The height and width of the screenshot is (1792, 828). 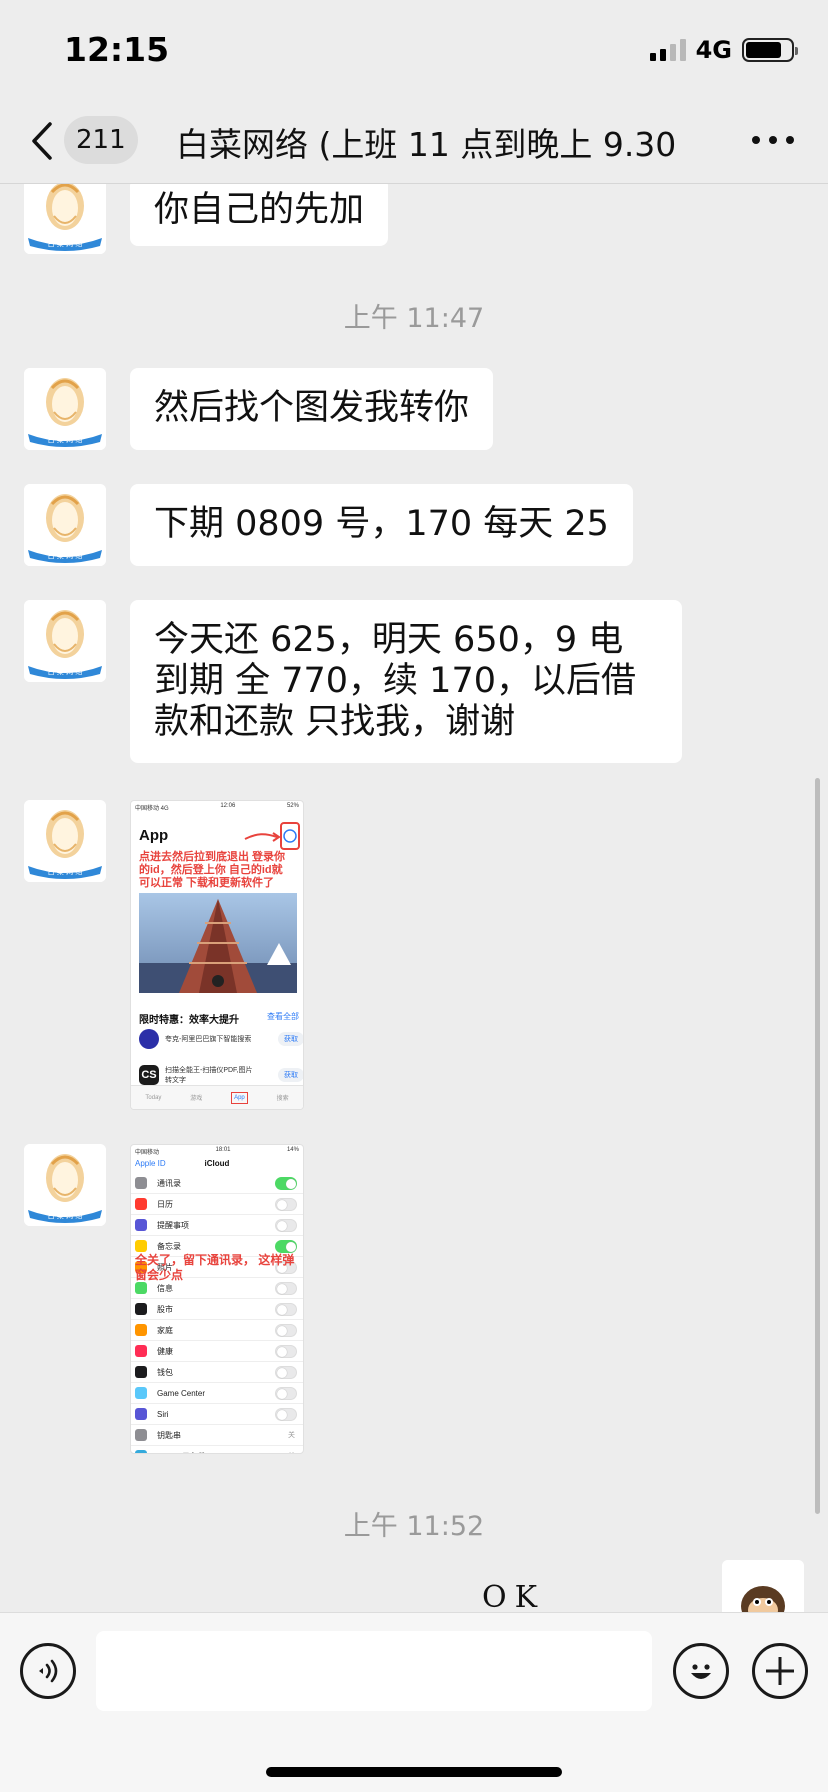 I want to click on plus-button, so click(x=780, y=1671).